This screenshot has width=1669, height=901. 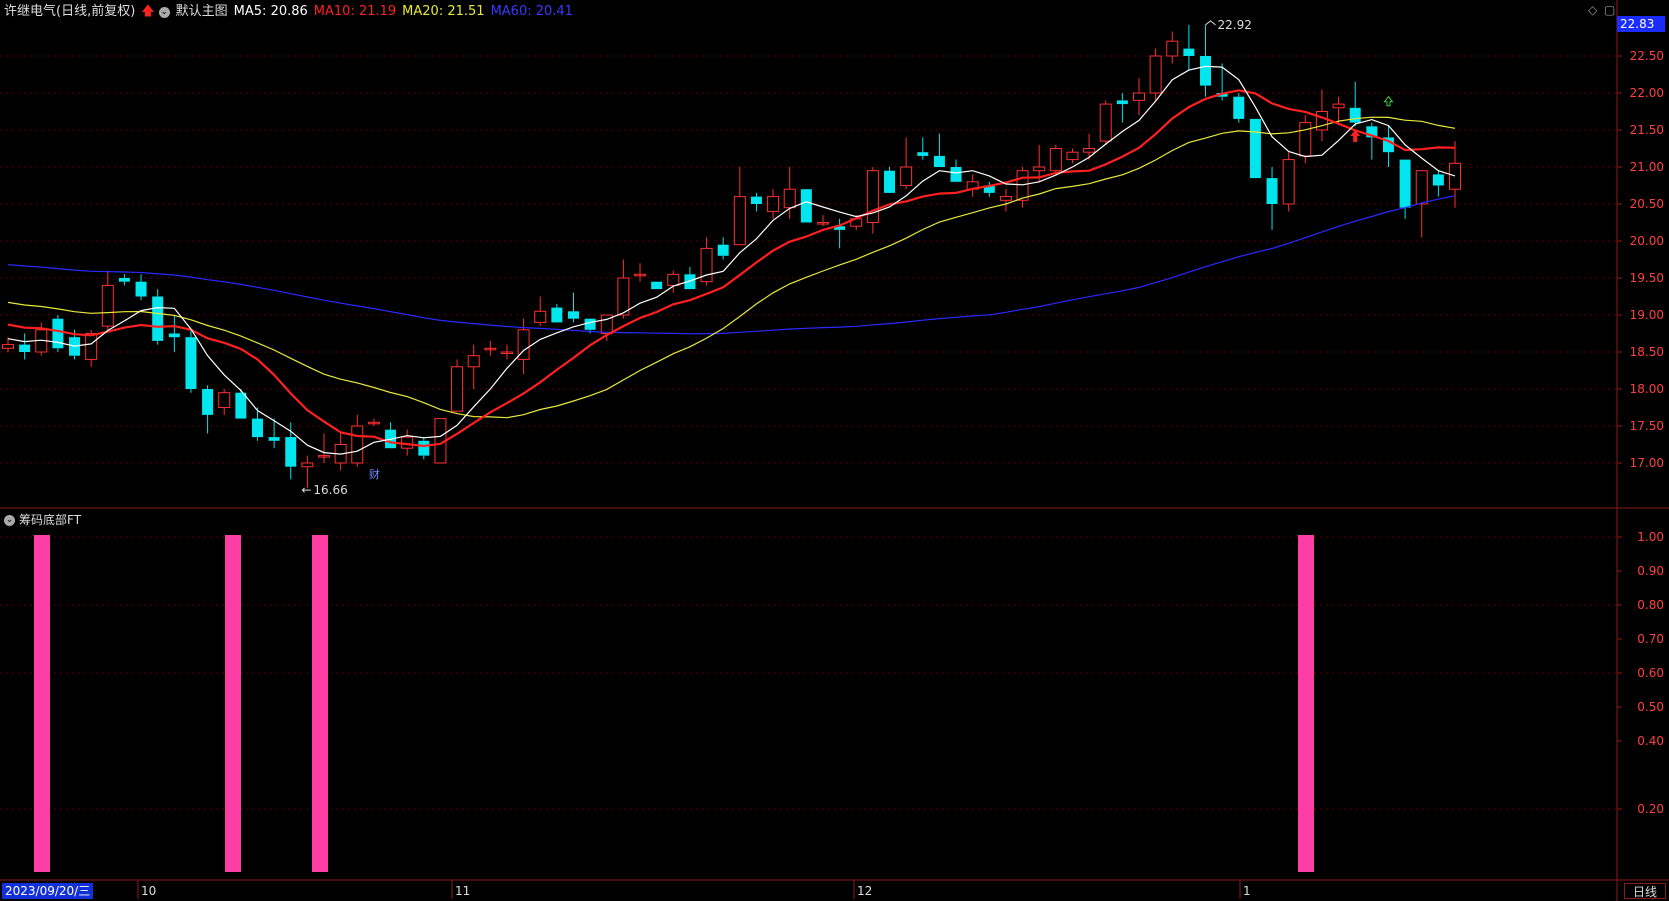 I want to click on price-tick-label: 18.00, so click(x=1647, y=389).